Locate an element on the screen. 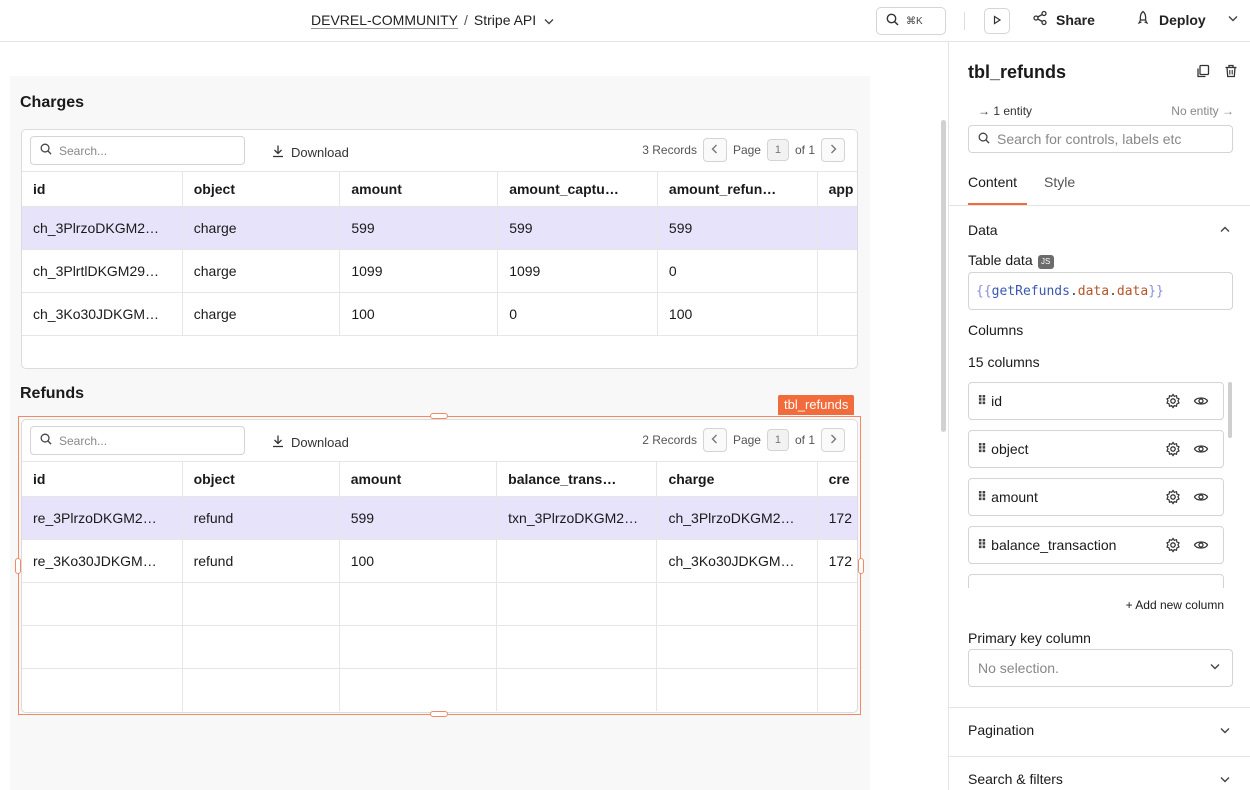  deploy-button: Deploy is located at coordinates (1186, 19).